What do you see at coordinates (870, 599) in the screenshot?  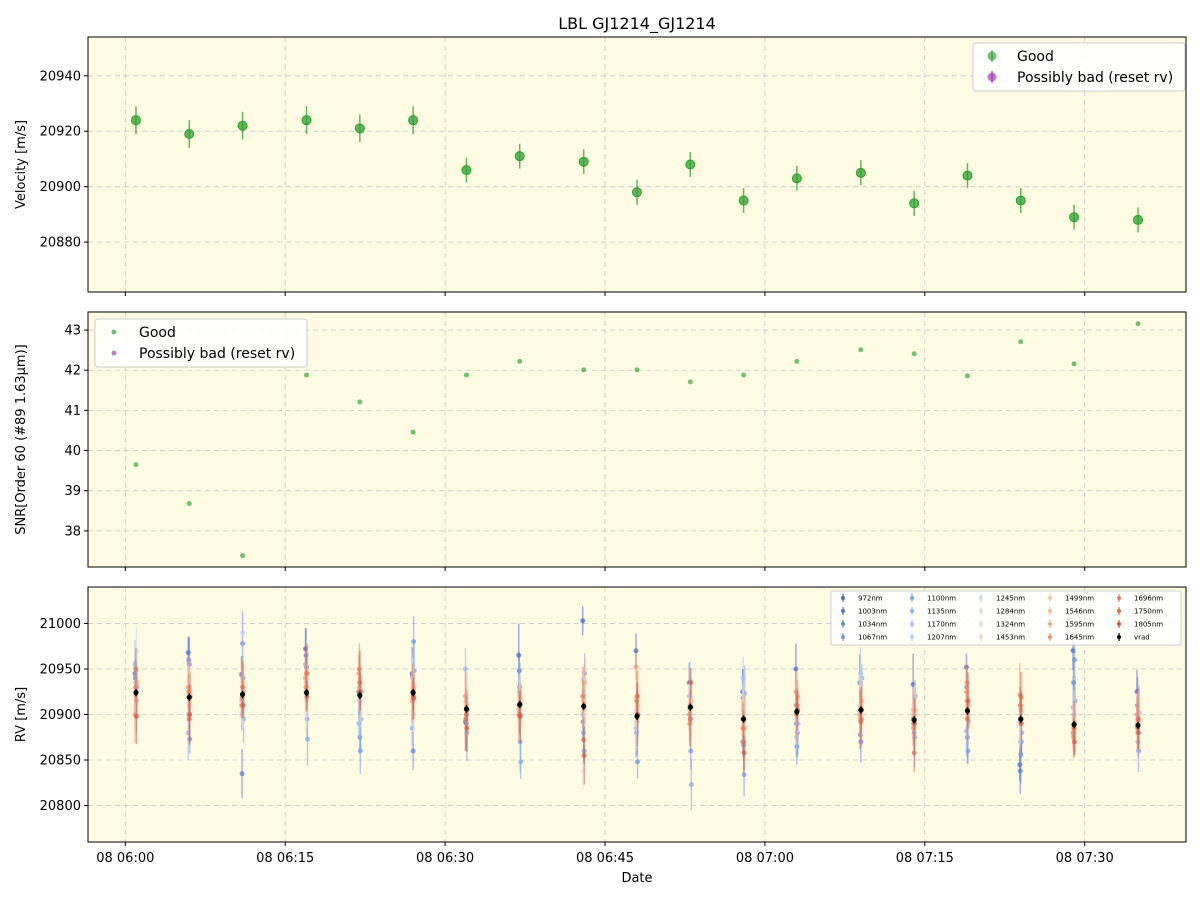 I see `legend-label: 972nm` at bounding box center [870, 599].